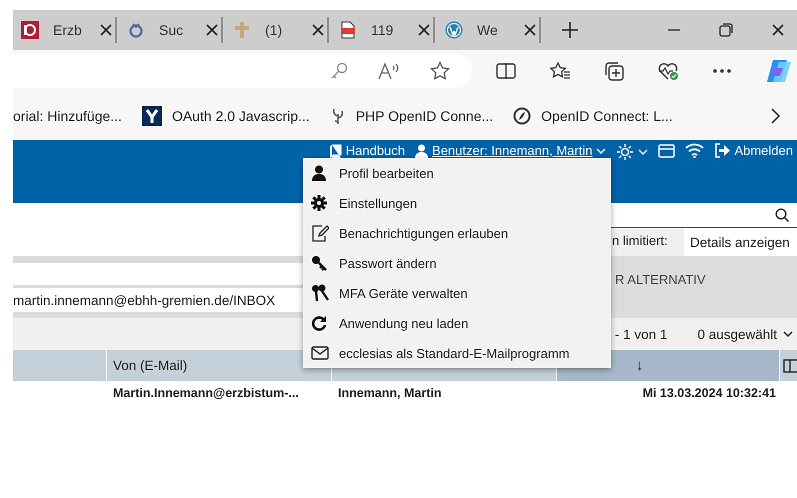 This screenshot has width=797, height=498. What do you see at coordinates (641, 334) in the screenshot?
I see `paging-info: - 1 von 1` at bounding box center [641, 334].